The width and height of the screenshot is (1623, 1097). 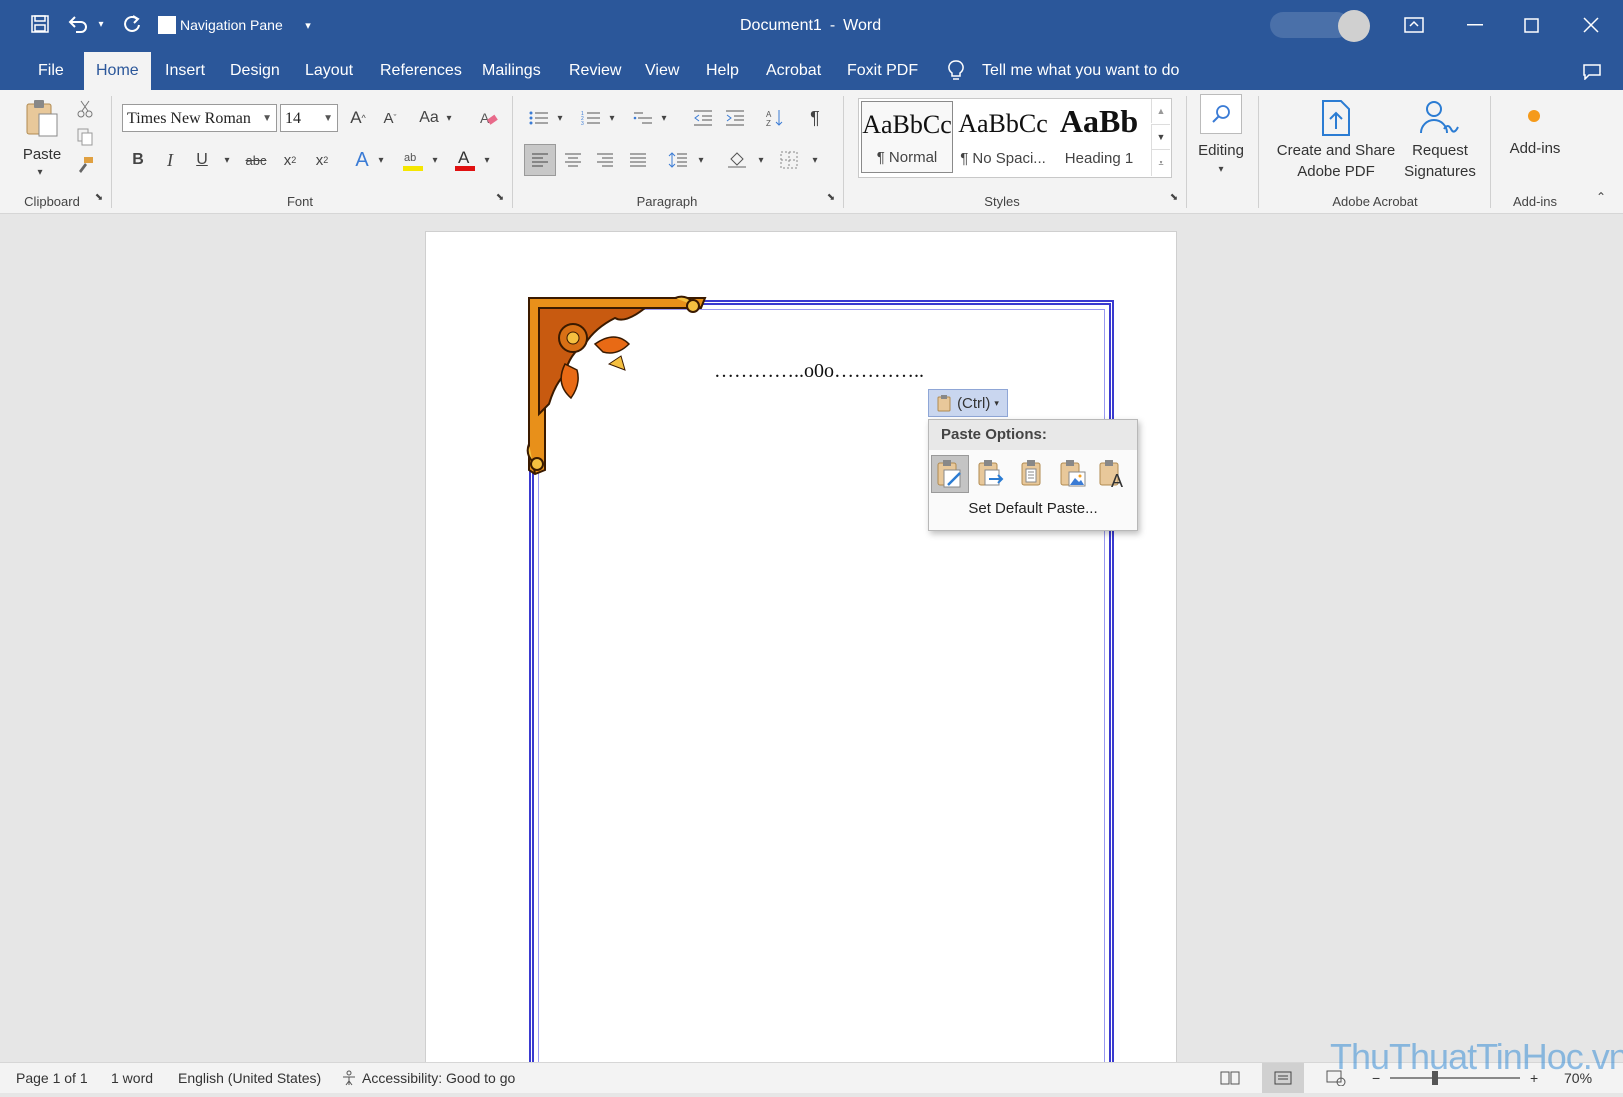 I want to click on document-text: …………..o0o………….., so click(x=819, y=371).